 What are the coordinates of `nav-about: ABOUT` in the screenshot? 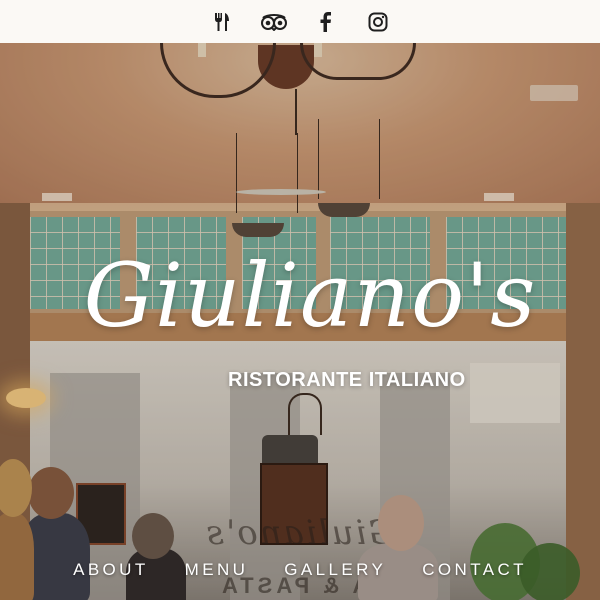 It's located at (111, 572).